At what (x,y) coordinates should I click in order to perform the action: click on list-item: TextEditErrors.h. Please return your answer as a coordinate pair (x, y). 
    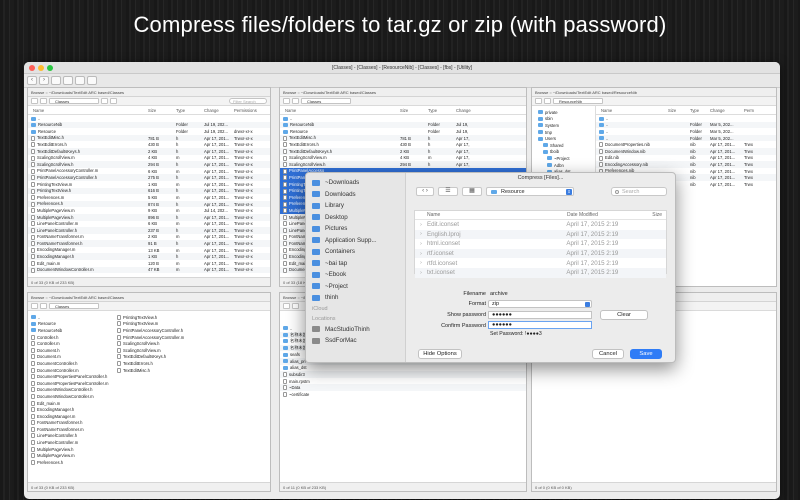
    Looking at the image, I should click on (174, 363).